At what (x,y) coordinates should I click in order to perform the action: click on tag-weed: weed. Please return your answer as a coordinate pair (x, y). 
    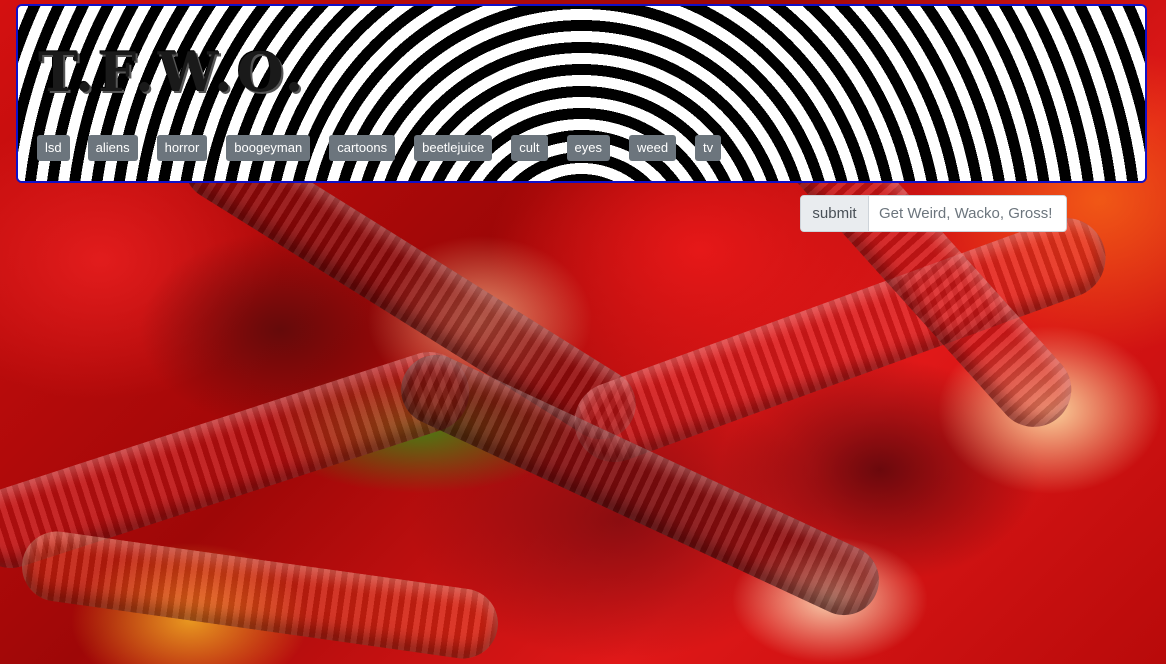
    Looking at the image, I should click on (652, 148).